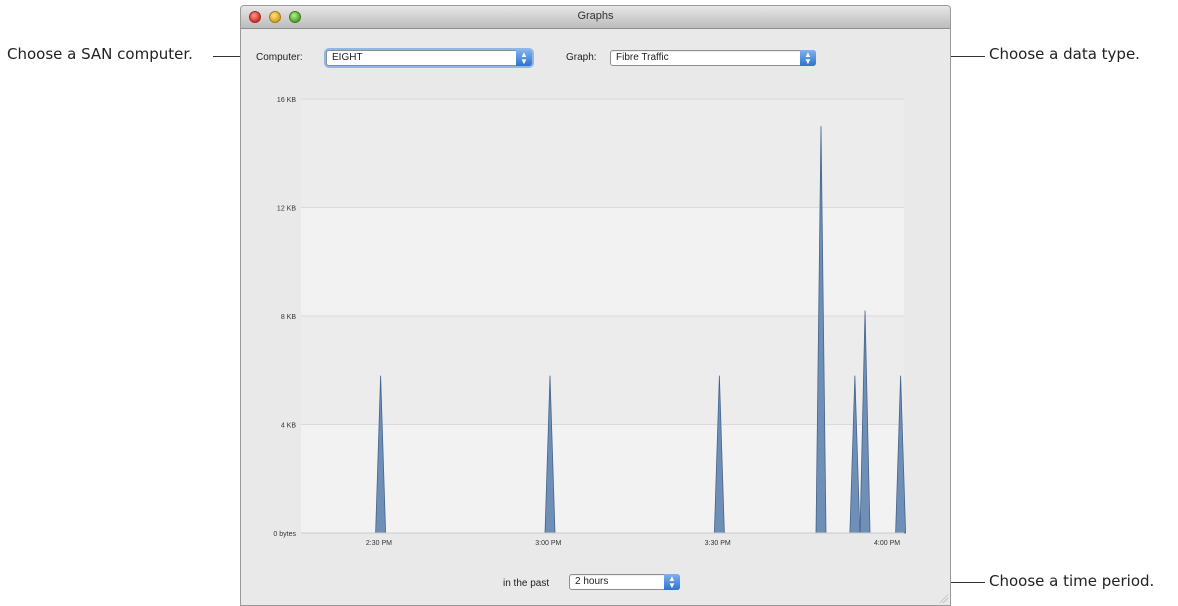  I want to click on period-popup: 2 hours ▲ ▼, so click(624, 582).